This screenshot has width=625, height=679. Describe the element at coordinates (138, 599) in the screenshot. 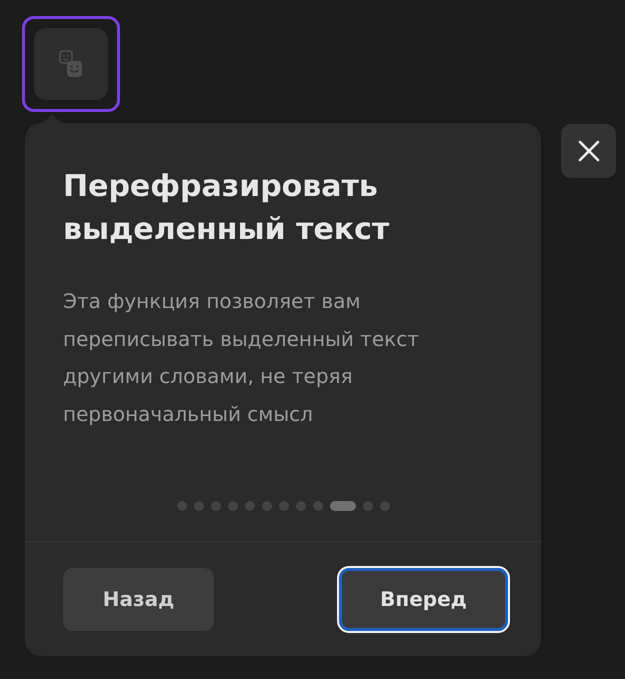

I see `back-button: Назад` at that location.